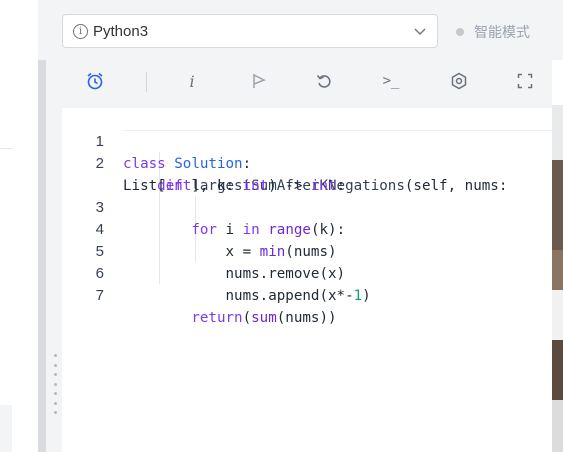  I want to click on background-window-strip, so click(557, 226).